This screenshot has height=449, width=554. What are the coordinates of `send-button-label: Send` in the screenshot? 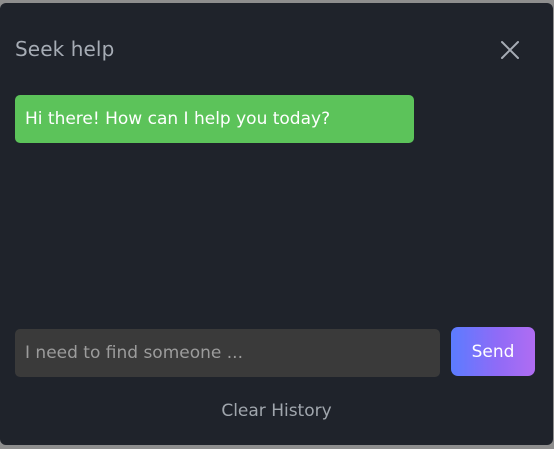 It's located at (493, 351).